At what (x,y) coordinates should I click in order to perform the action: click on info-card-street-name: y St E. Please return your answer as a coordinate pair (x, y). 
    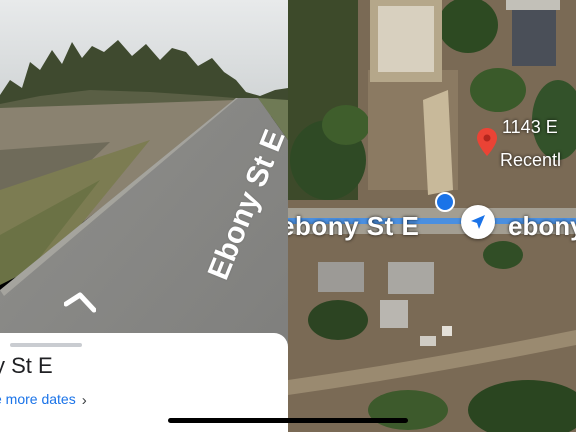
    Looking at the image, I should click on (26, 365).